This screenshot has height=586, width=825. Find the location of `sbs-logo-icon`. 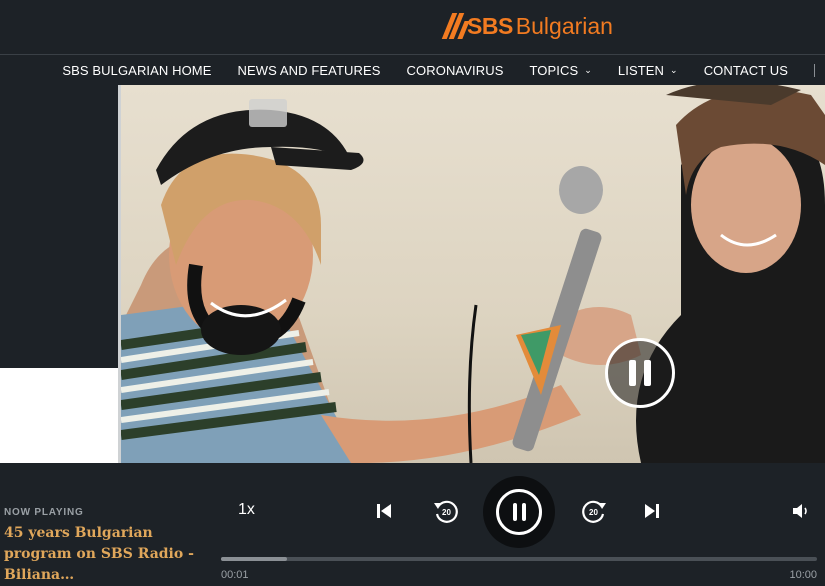

sbs-logo-icon is located at coordinates (455, 26).